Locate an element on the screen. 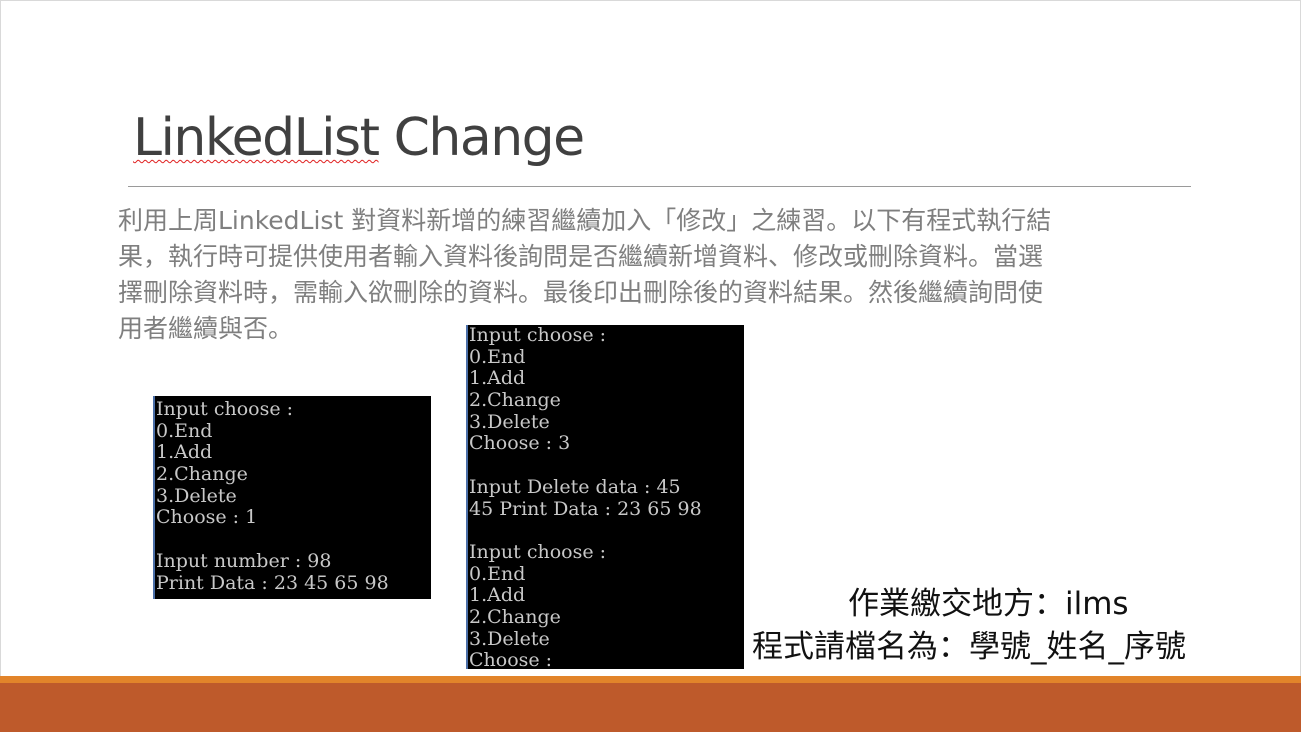 The height and width of the screenshot is (732, 1301). console-line: Choose : is located at coordinates (511, 659).